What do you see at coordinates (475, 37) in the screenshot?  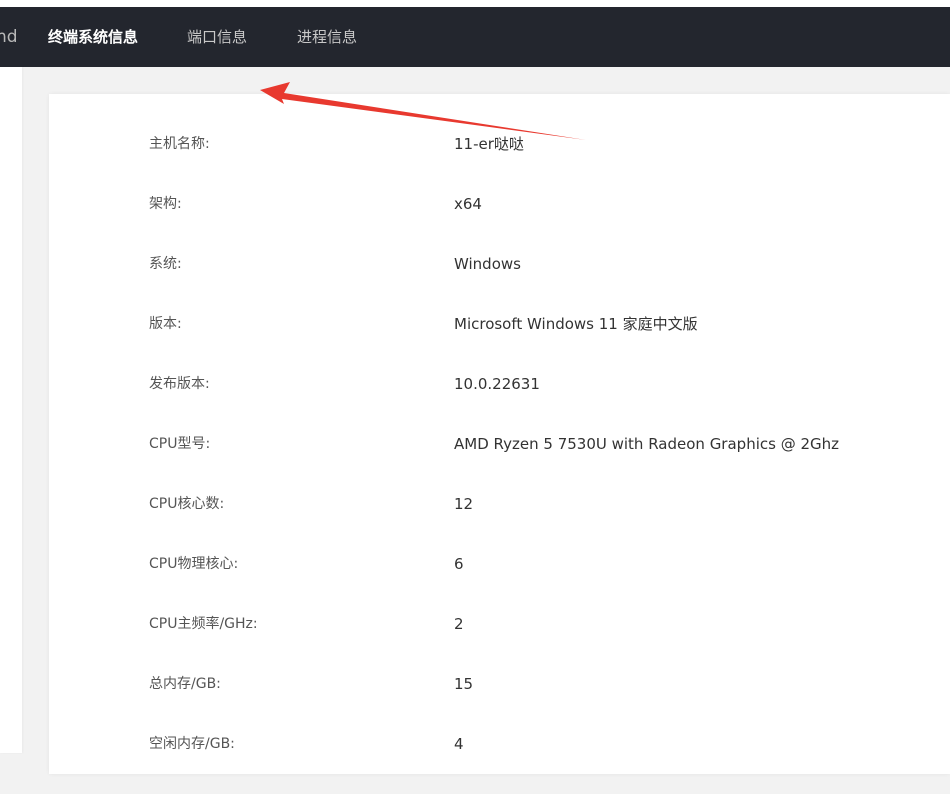 I see `top-navbar: nd 终端系统信息 端口信息 进程信息` at bounding box center [475, 37].